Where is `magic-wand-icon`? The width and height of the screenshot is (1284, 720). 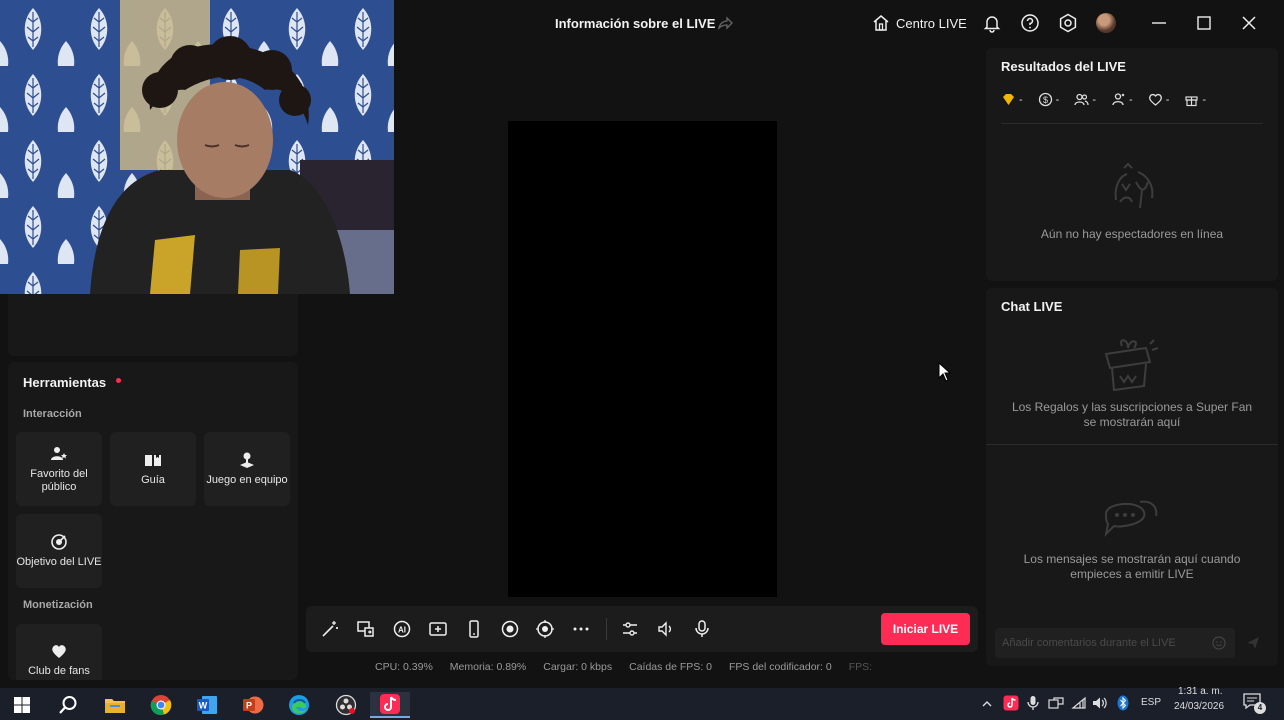
magic-wand-icon is located at coordinates (330, 629).